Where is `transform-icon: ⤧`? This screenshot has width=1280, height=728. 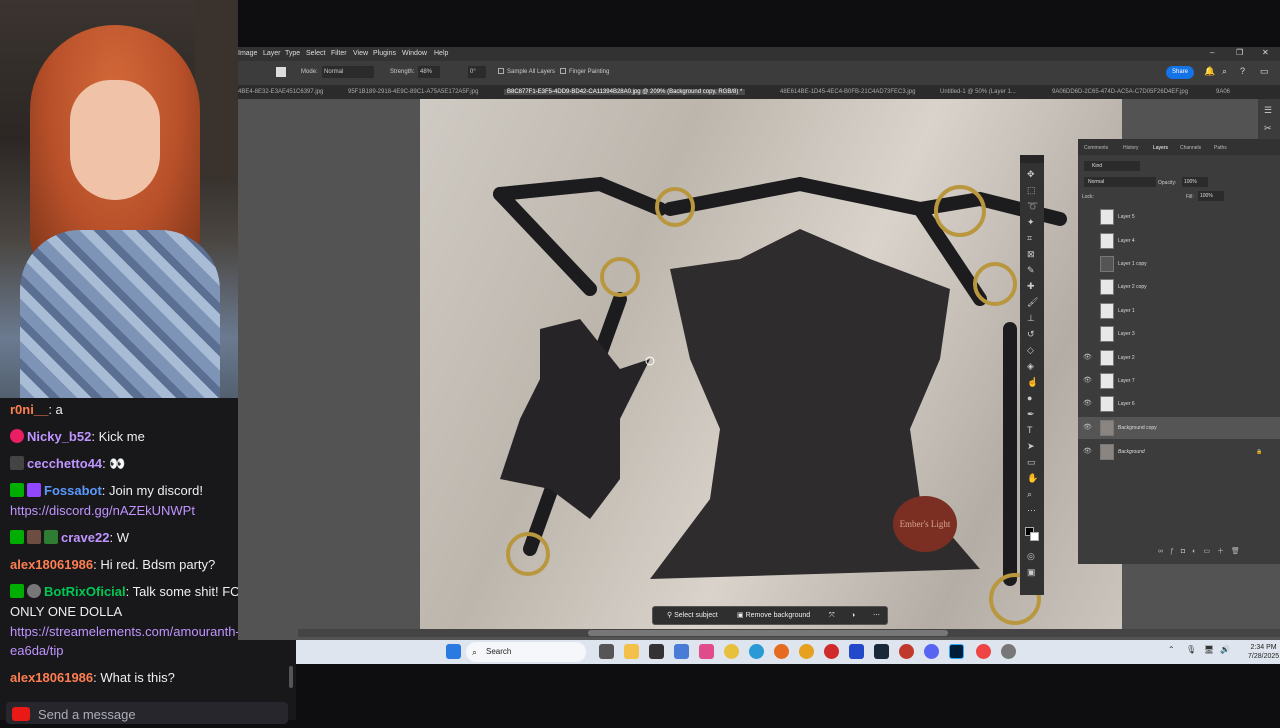
transform-icon: ⤧ is located at coordinates (832, 615).